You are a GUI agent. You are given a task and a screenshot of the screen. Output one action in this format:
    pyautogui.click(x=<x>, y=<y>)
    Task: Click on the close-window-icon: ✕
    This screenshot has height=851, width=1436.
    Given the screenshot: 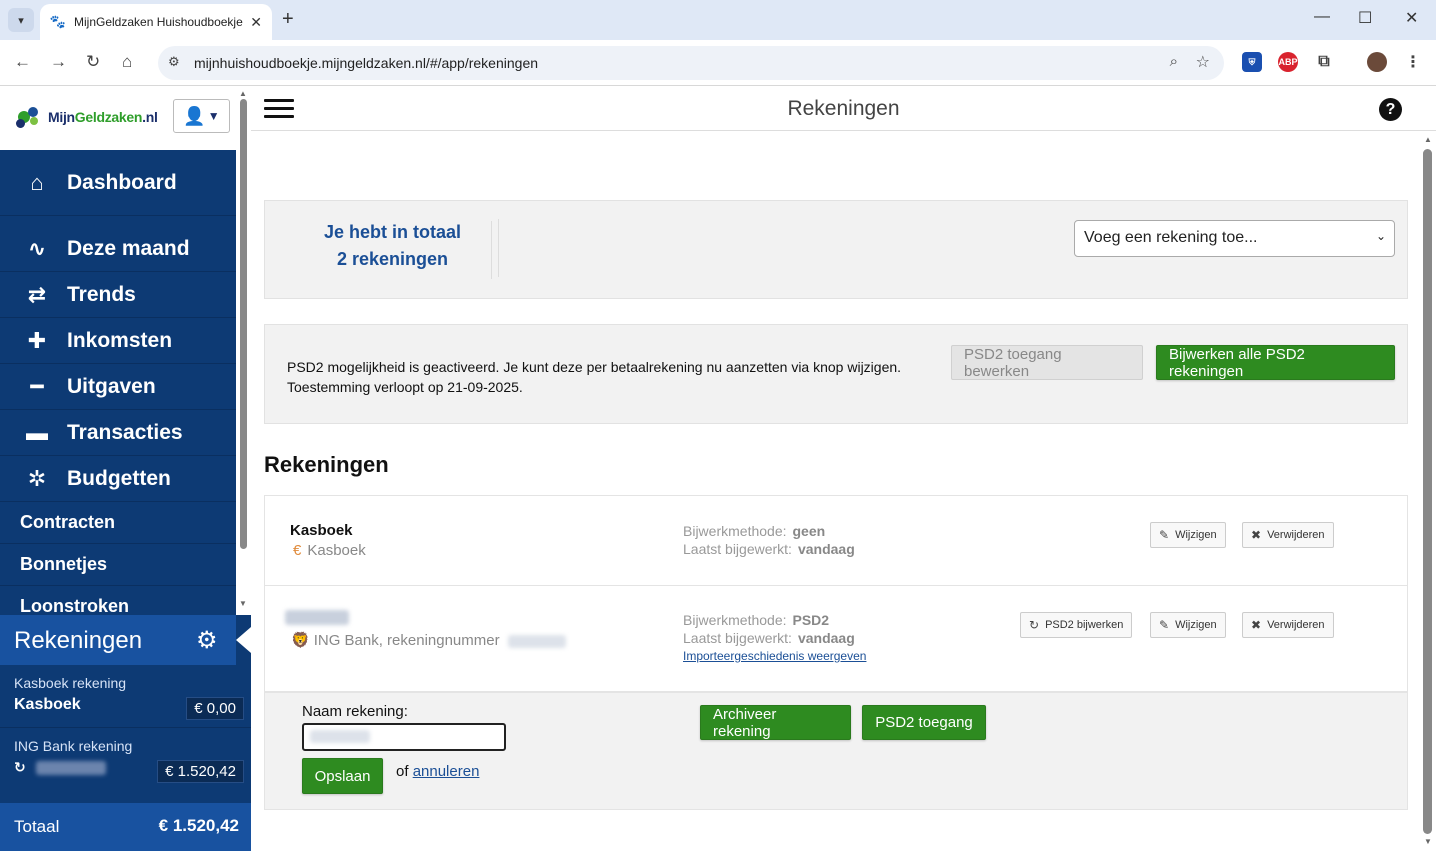 What is the action you would take?
    pyautogui.click(x=1411, y=18)
    